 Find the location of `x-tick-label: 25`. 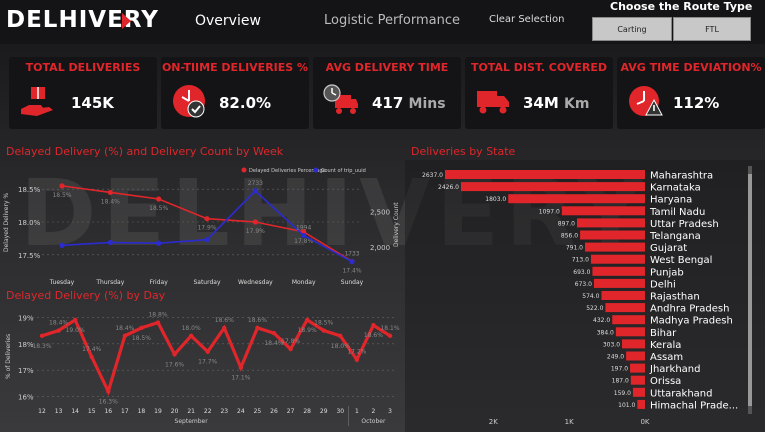

x-tick-label: 25 is located at coordinates (258, 411).